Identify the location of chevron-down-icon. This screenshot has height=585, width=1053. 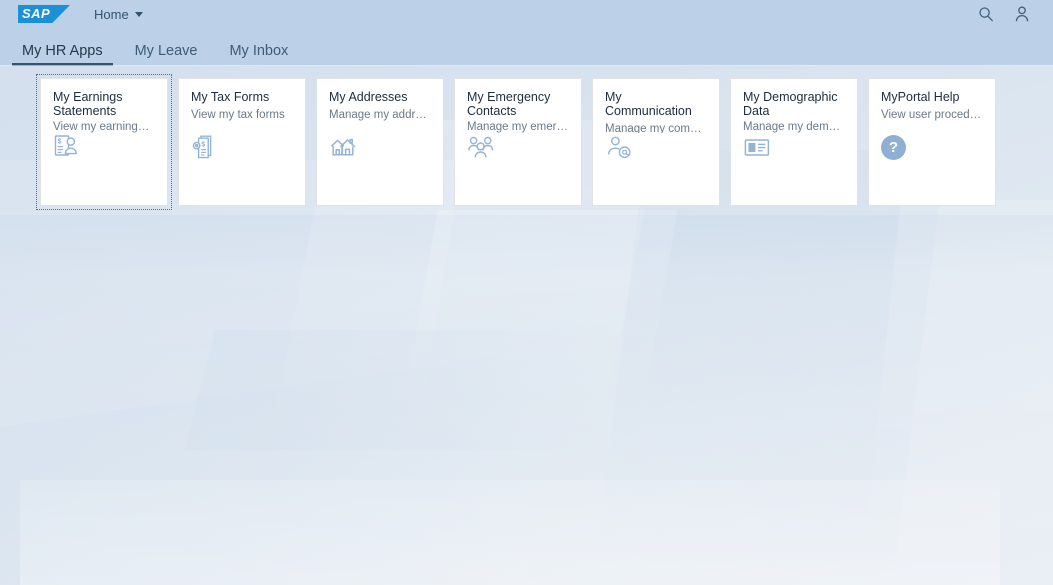
(138, 14).